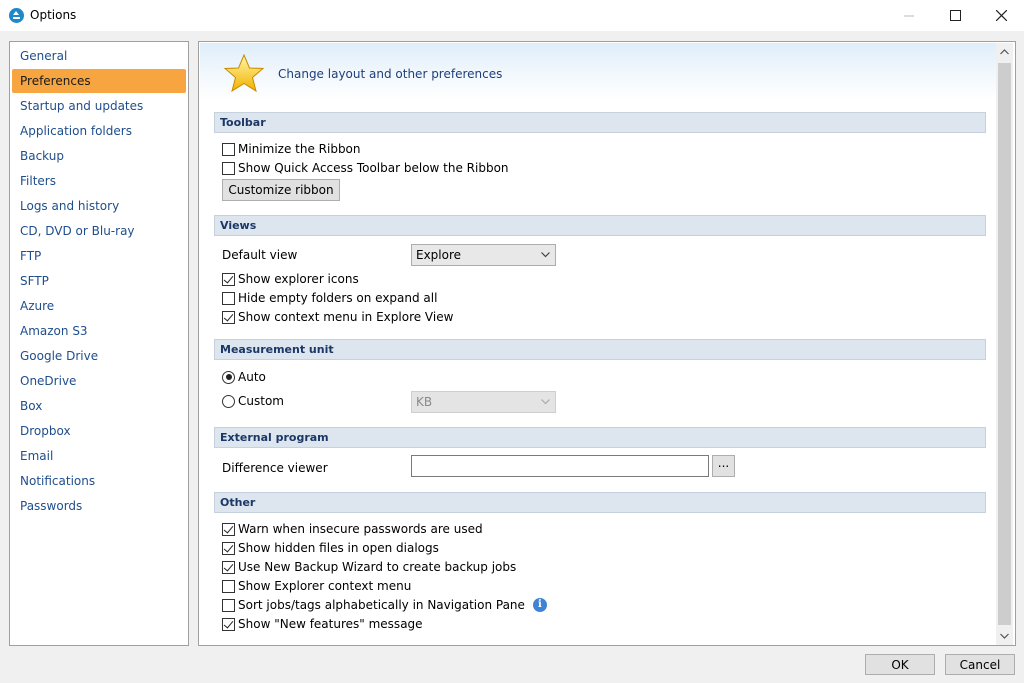  Describe the element at coordinates (275, 468) in the screenshot. I see `difference-viewer-label: Difference viewer` at that location.